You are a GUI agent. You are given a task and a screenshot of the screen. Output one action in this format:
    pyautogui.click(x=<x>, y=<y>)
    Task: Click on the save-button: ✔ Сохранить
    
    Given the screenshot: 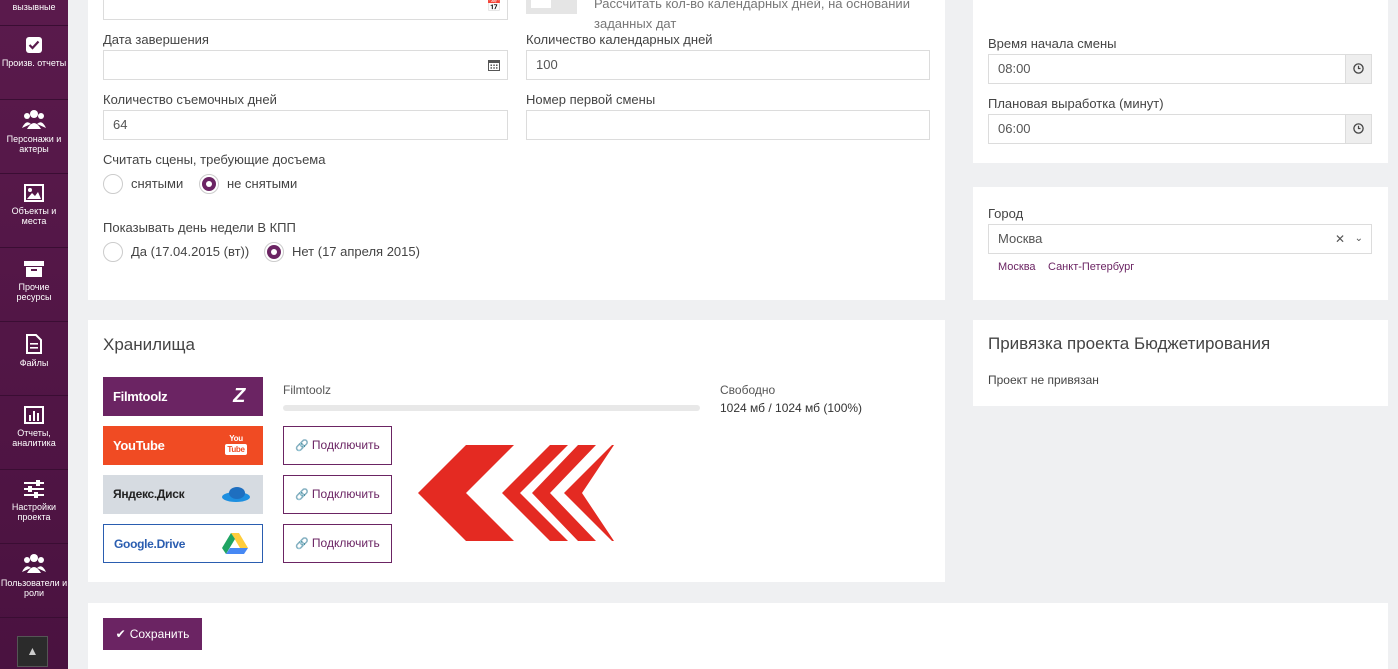 What is the action you would take?
    pyautogui.click(x=152, y=634)
    